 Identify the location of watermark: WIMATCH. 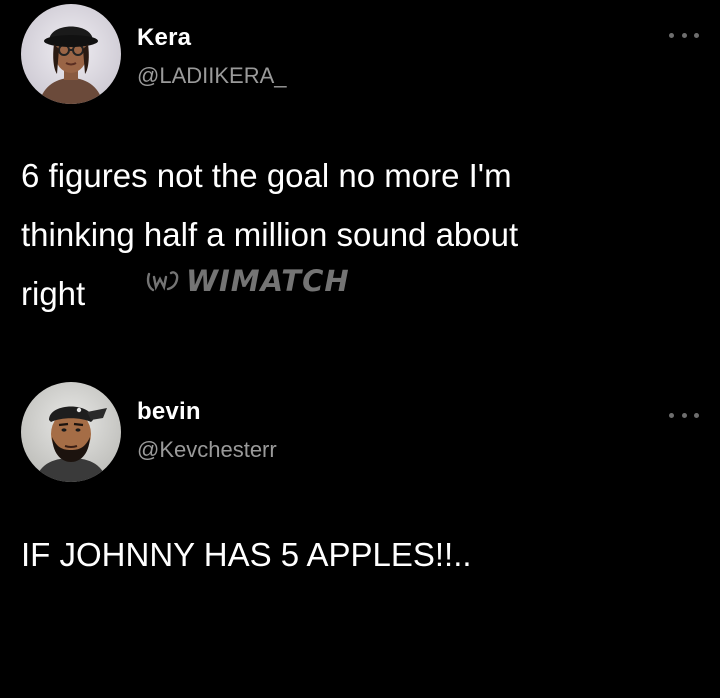
(248, 281).